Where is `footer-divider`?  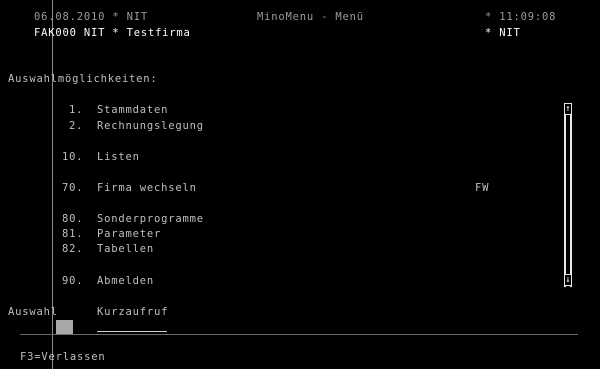
footer-divider is located at coordinates (299, 334).